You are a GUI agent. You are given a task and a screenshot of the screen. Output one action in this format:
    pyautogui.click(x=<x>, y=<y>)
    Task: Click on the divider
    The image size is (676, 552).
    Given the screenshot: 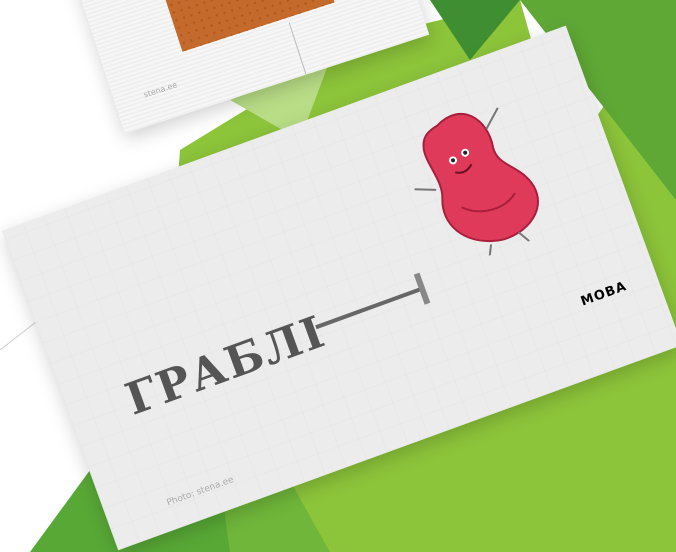 What is the action you would take?
    pyautogui.click(x=297, y=48)
    